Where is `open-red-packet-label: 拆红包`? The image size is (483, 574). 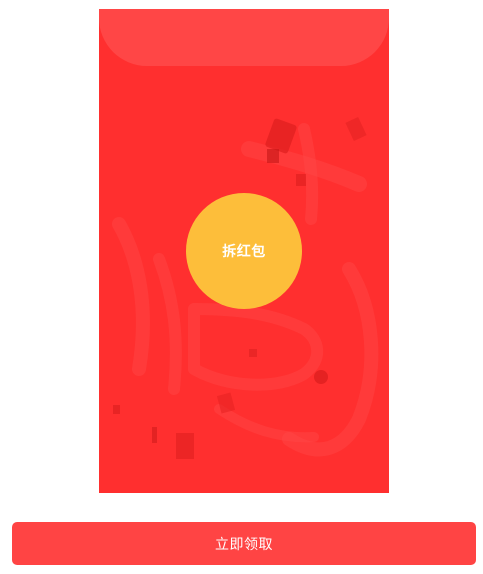 open-red-packet-label: 拆红包 is located at coordinates (244, 252).